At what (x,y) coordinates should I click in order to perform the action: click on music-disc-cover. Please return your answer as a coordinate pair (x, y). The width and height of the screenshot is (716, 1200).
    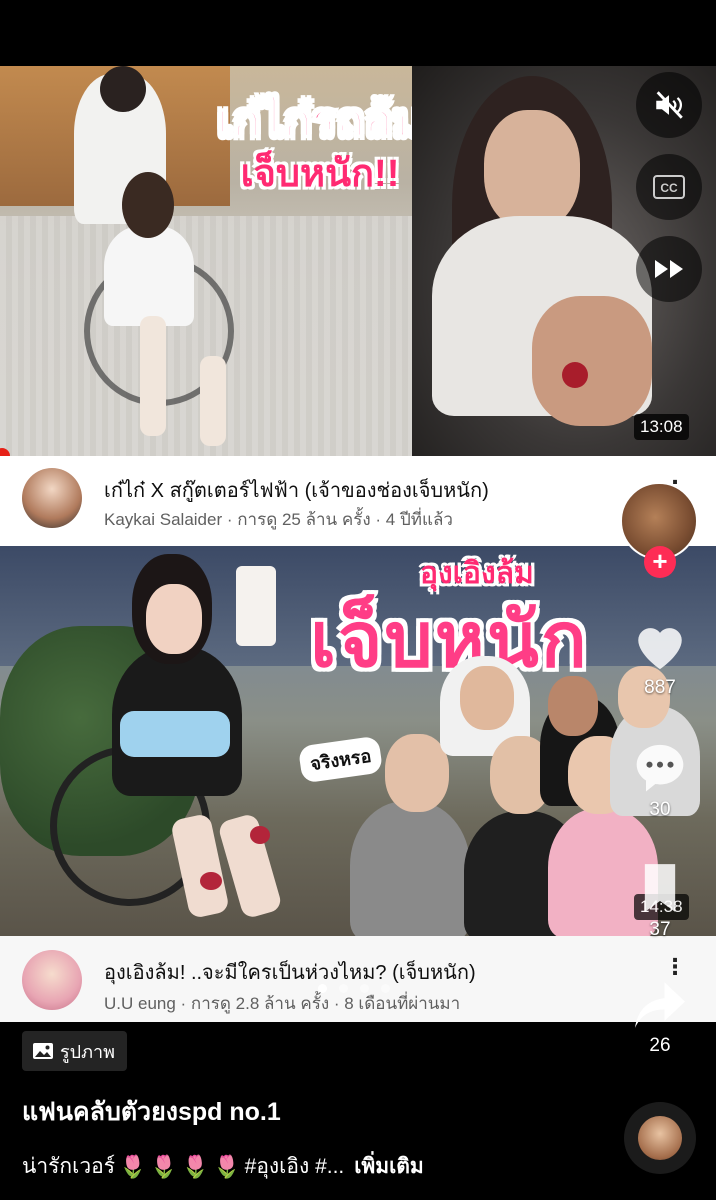
    Looking at the image, I should click on (660, 1138).